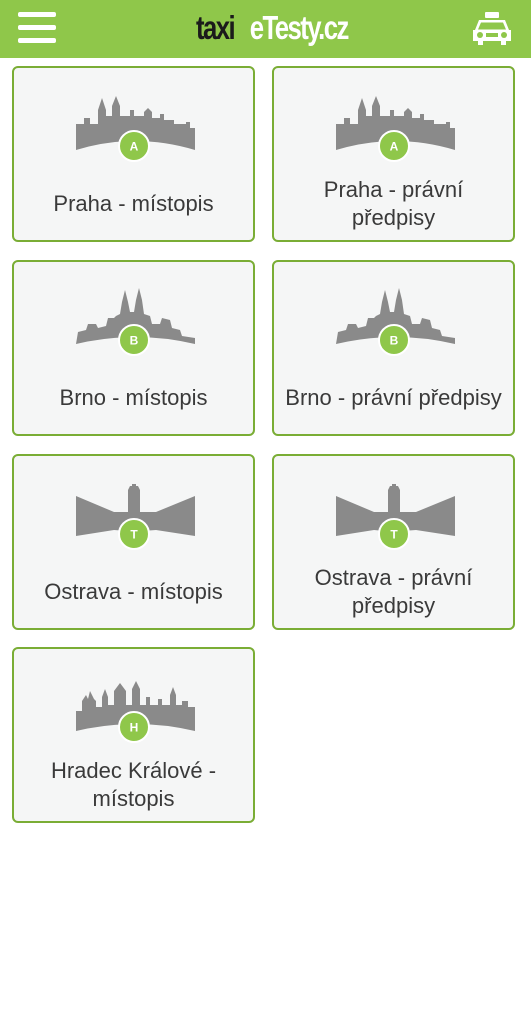  I want to click on card-label: Ostrava - místopis, so click(133, 591).